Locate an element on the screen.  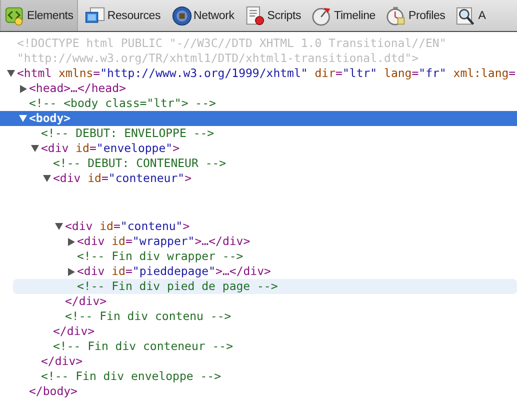
code-line: <!-- DEBUT: ENVELOPPE --> is located at coordinates (127, 133).